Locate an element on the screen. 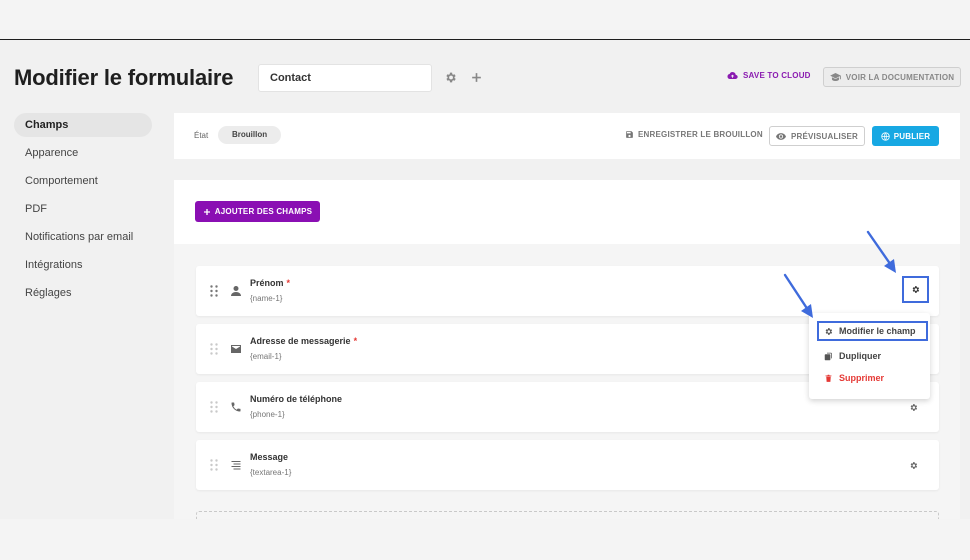  arrow-to-edit-field-icon is located at coordinates (798, 295).